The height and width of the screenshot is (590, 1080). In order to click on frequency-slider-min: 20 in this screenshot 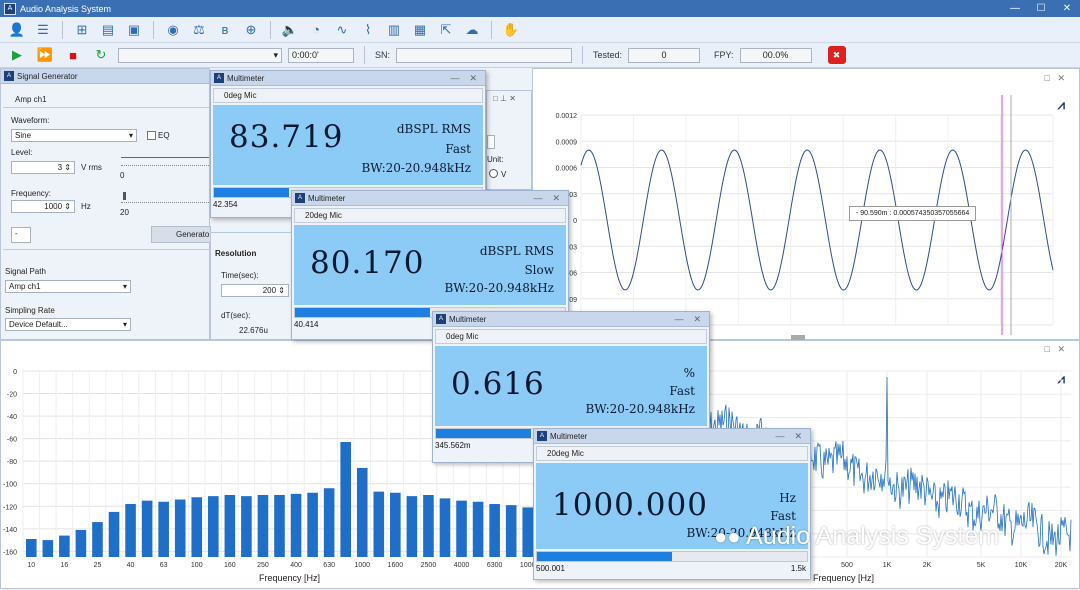, I will do `click(124, 212)`.